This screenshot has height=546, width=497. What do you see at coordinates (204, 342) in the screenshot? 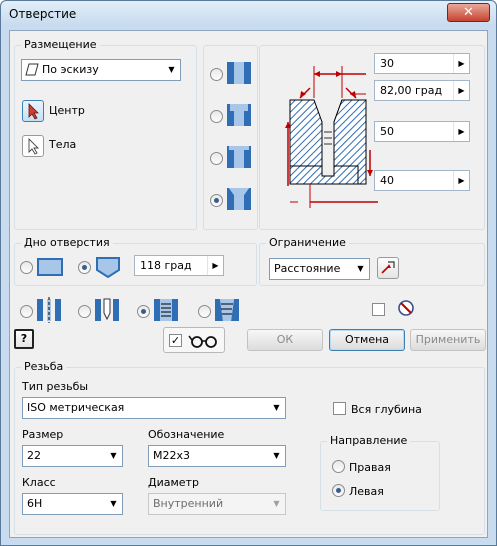
I see `glasses-icon` at bounding box center [204, 342].